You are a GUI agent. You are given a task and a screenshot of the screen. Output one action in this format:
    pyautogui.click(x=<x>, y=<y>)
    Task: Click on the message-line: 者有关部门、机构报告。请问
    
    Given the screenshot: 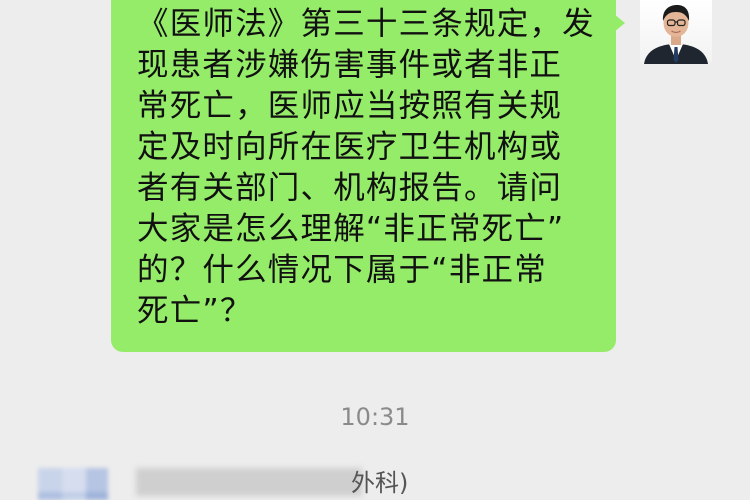 What is the action you would take?
    pyautogui.click(x=350, y=188)
    